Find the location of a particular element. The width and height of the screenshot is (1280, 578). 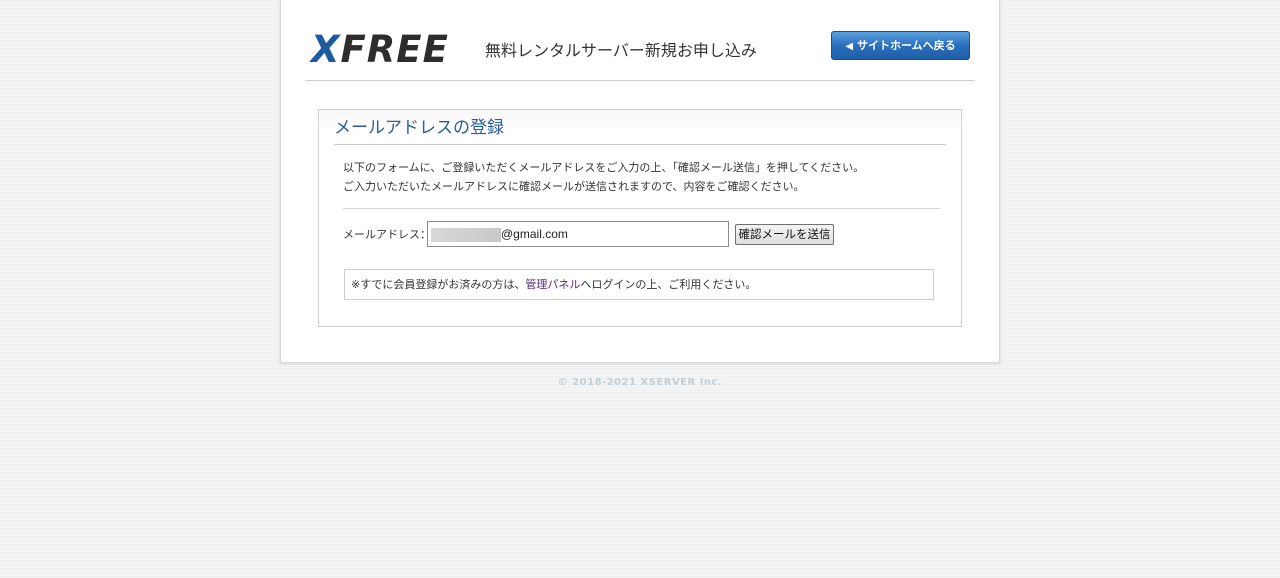

header: XFREE 無料レンタルサーバー新規お申し込み ◀ サイトホームへ戻る is located at coordinates (640, 40).